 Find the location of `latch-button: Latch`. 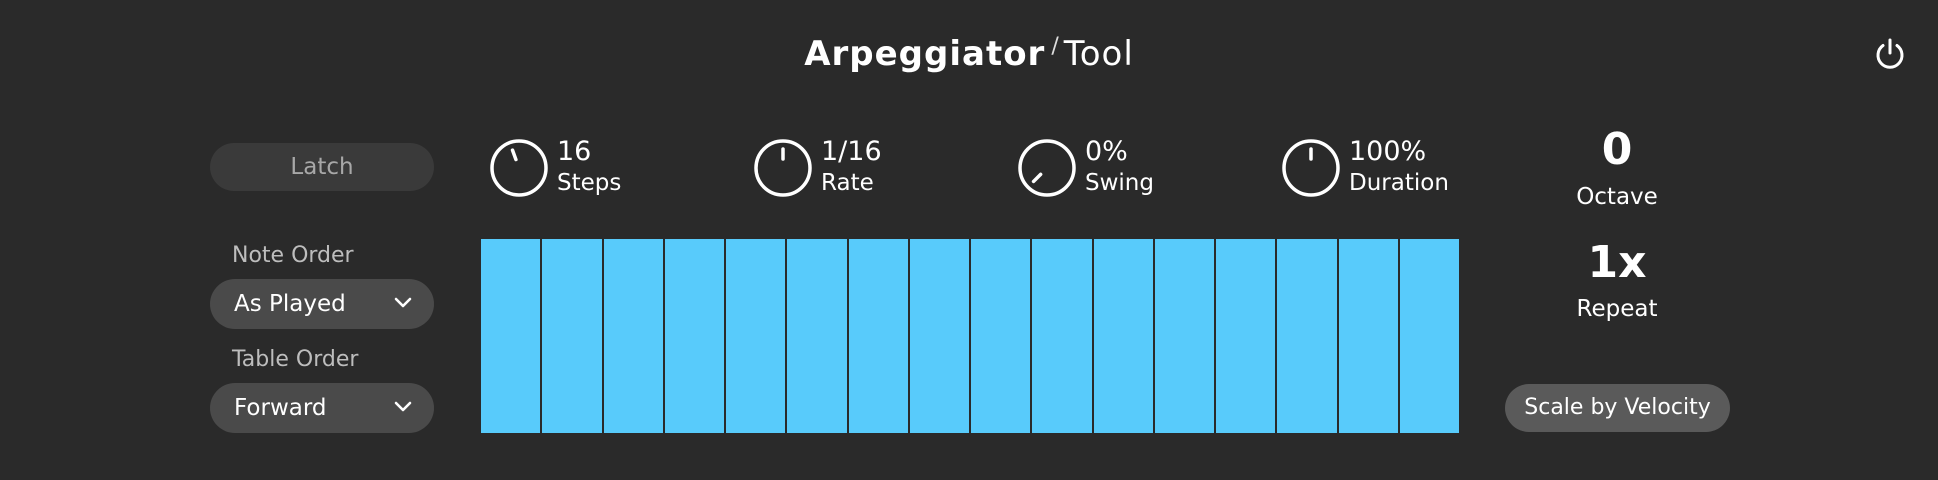

latch-button: Latch is located at coordinates (322, 167).